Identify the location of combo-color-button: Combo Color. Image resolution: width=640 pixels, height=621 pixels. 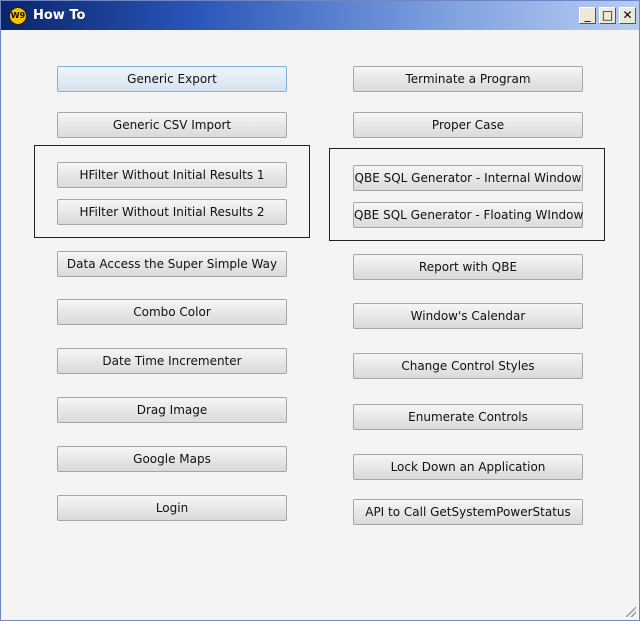
(172, 312).